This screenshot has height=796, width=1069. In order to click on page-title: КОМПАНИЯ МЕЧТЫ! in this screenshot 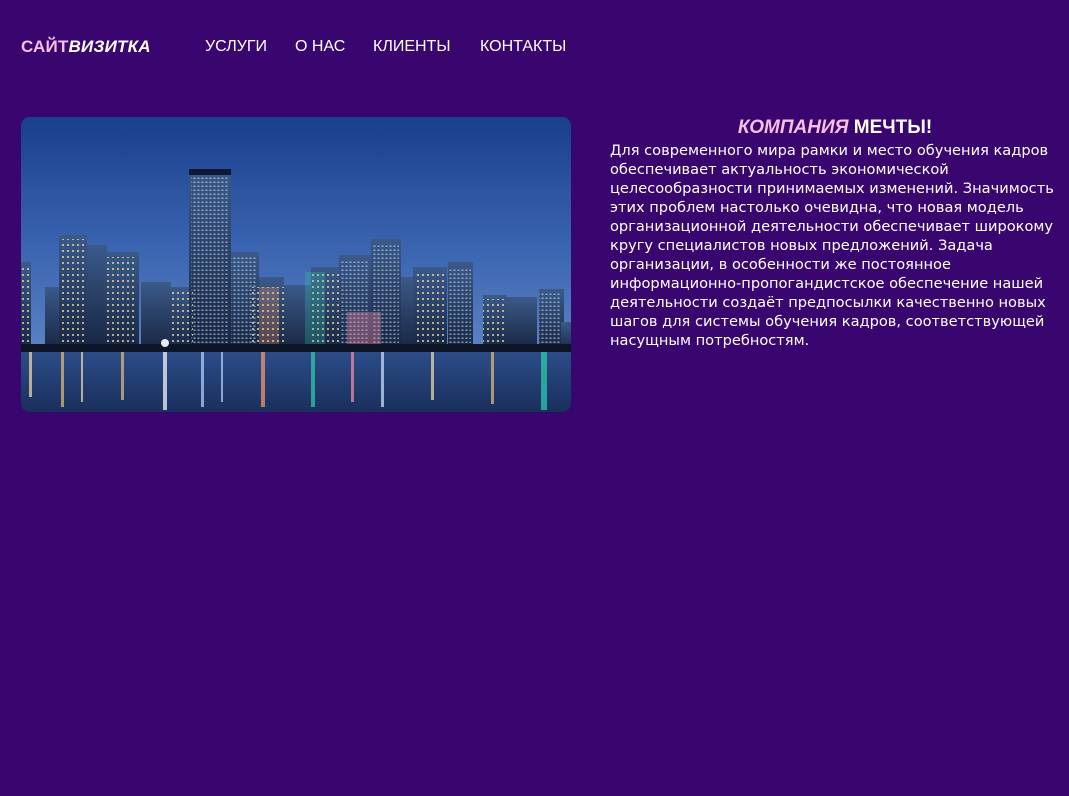, I will do `click(835, 128)`.